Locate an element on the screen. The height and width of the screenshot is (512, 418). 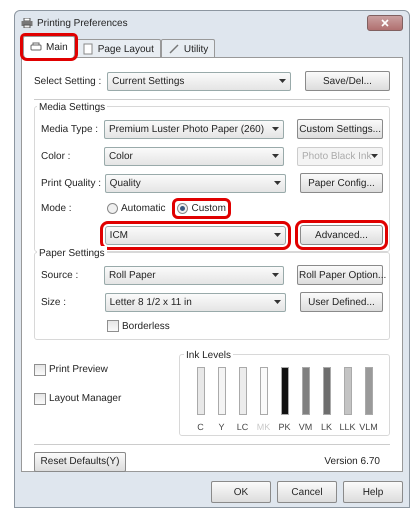
dropdown: Roll Paper is located at coordinates (194, 275).